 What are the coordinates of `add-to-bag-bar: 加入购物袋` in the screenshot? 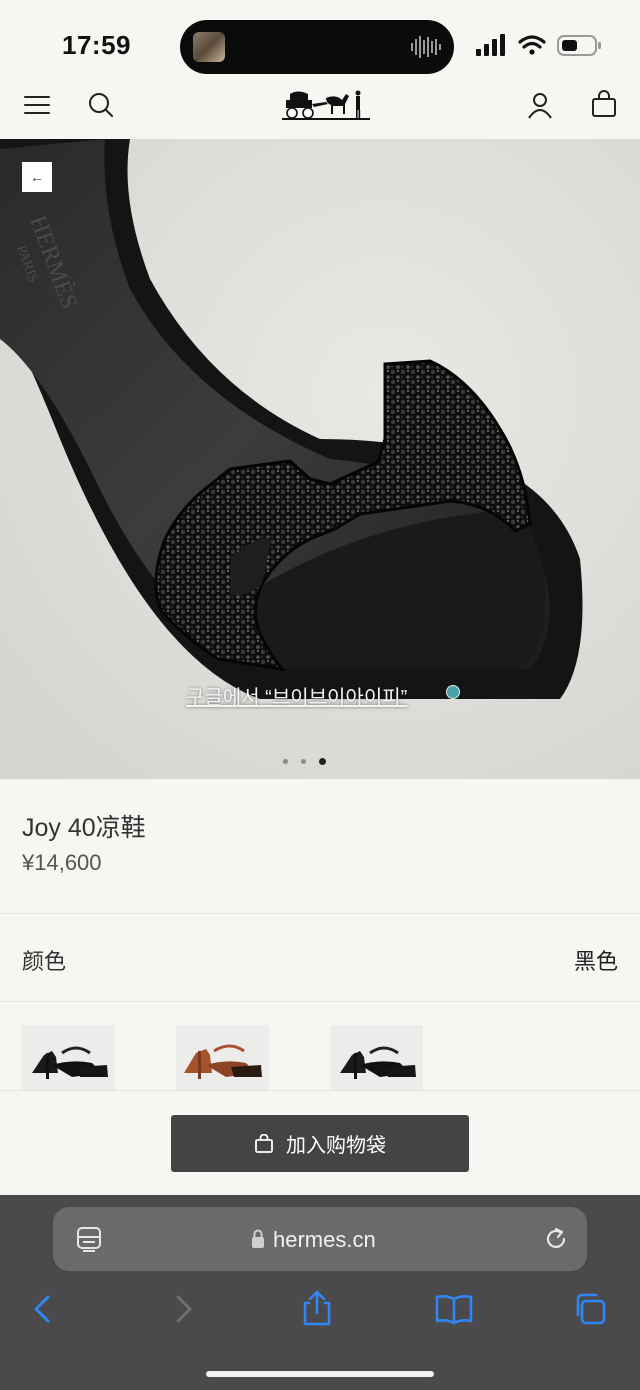 It's located at (320, 1143).